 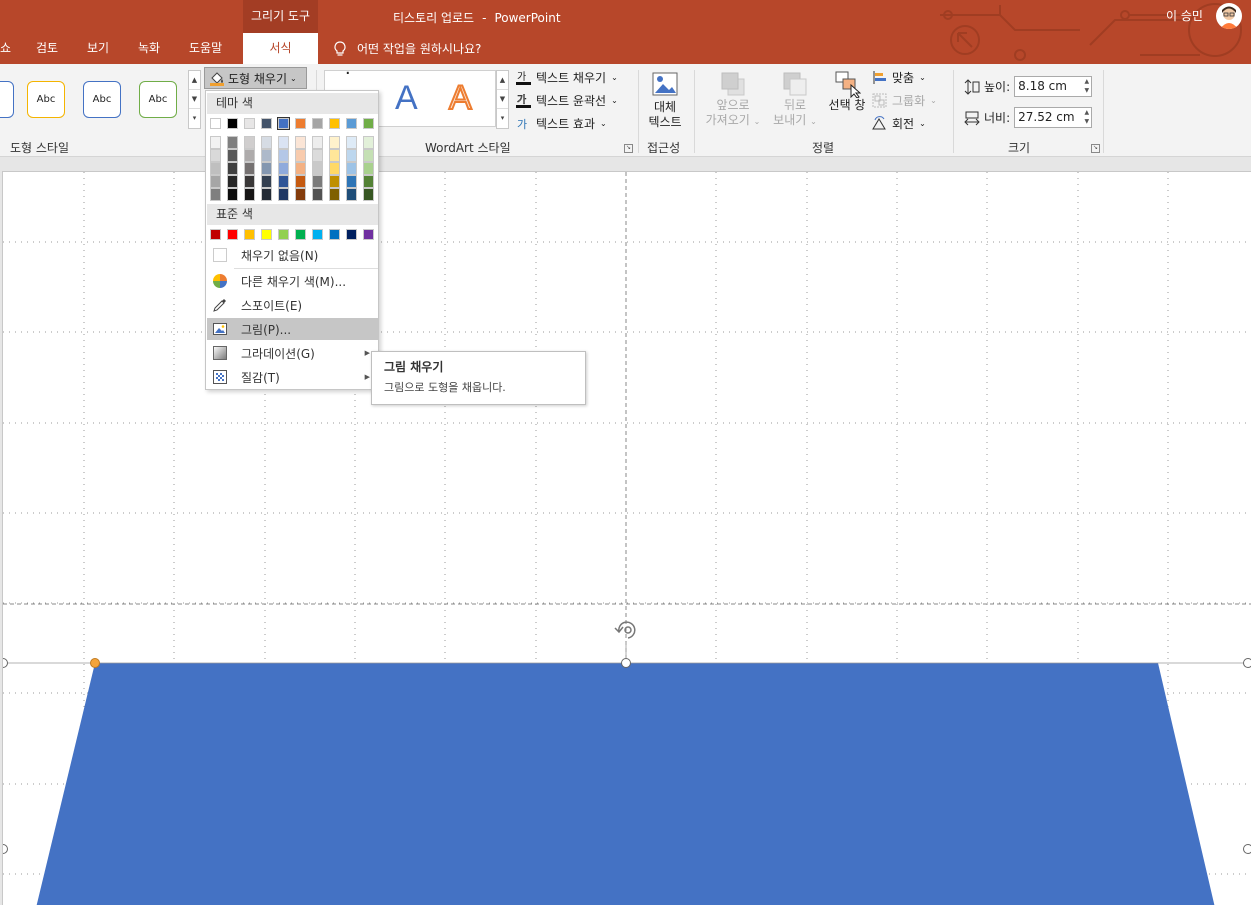 I want to click on scroll-down-icon: ▼, so click(x=502, y=99).